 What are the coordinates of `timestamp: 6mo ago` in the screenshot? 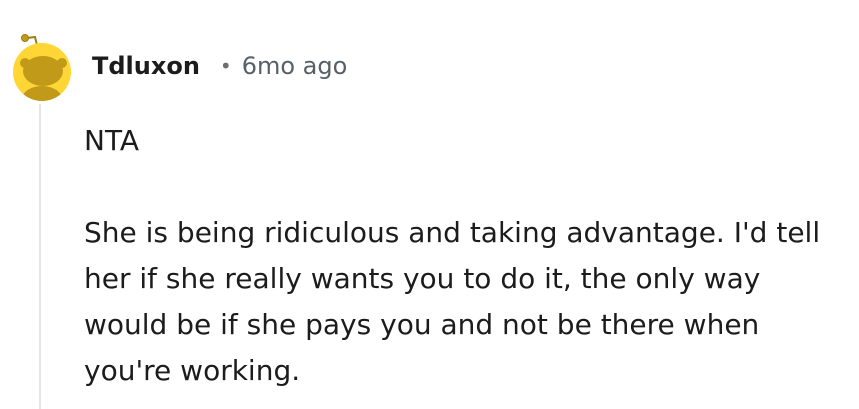 It's located at (295, 66).